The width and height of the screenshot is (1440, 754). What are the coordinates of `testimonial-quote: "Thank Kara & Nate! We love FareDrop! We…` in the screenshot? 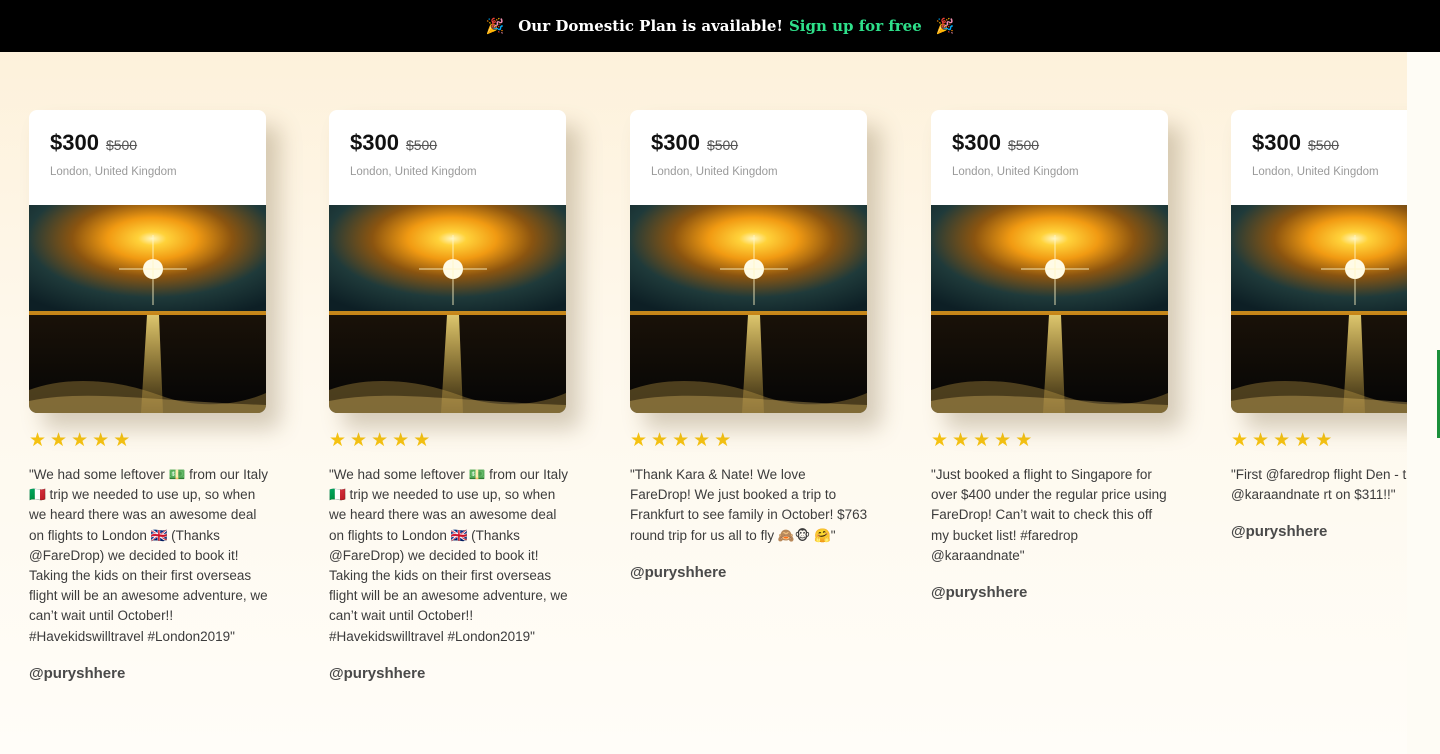 It's located at (749, 505).